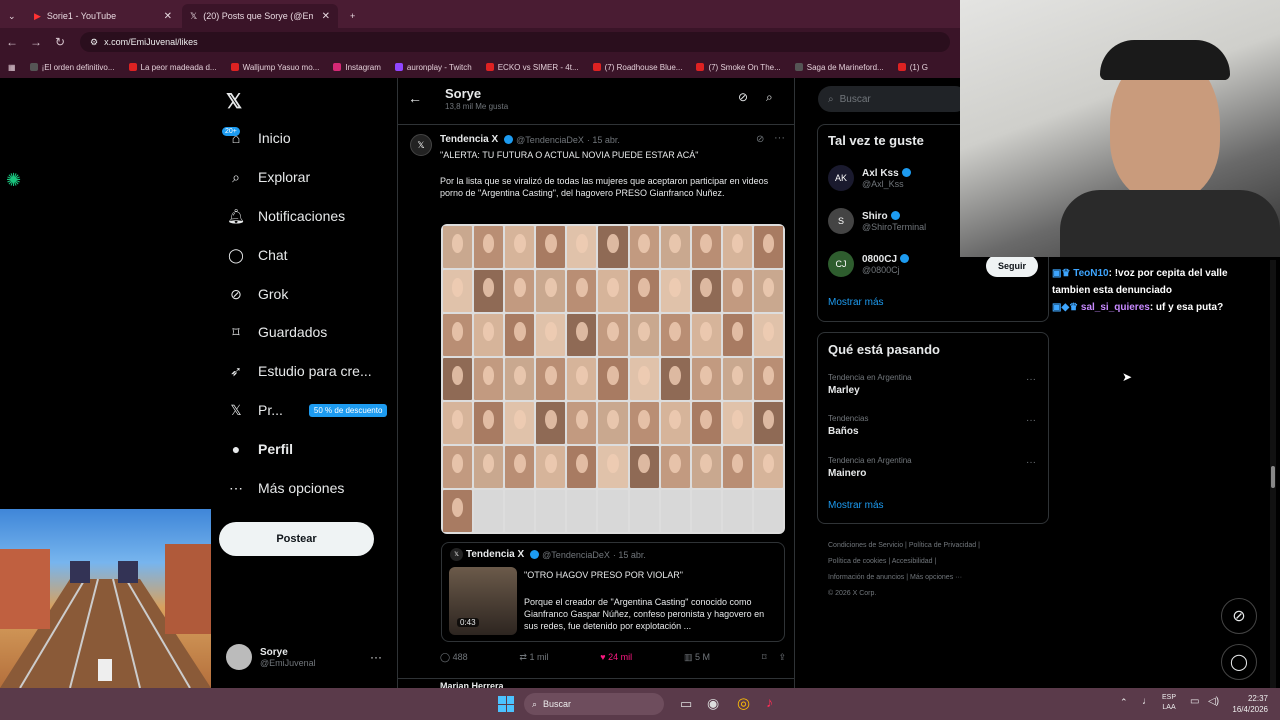 The width and height of the screenshot is (1280, 720). I want to click on footer-link: Política de Privacidad, so click(942, 545).